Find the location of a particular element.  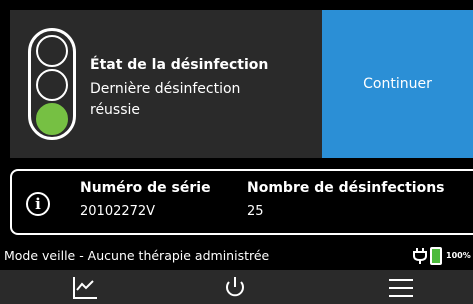

serial-number-value: 20102272V is located at coordinates (118, 211).